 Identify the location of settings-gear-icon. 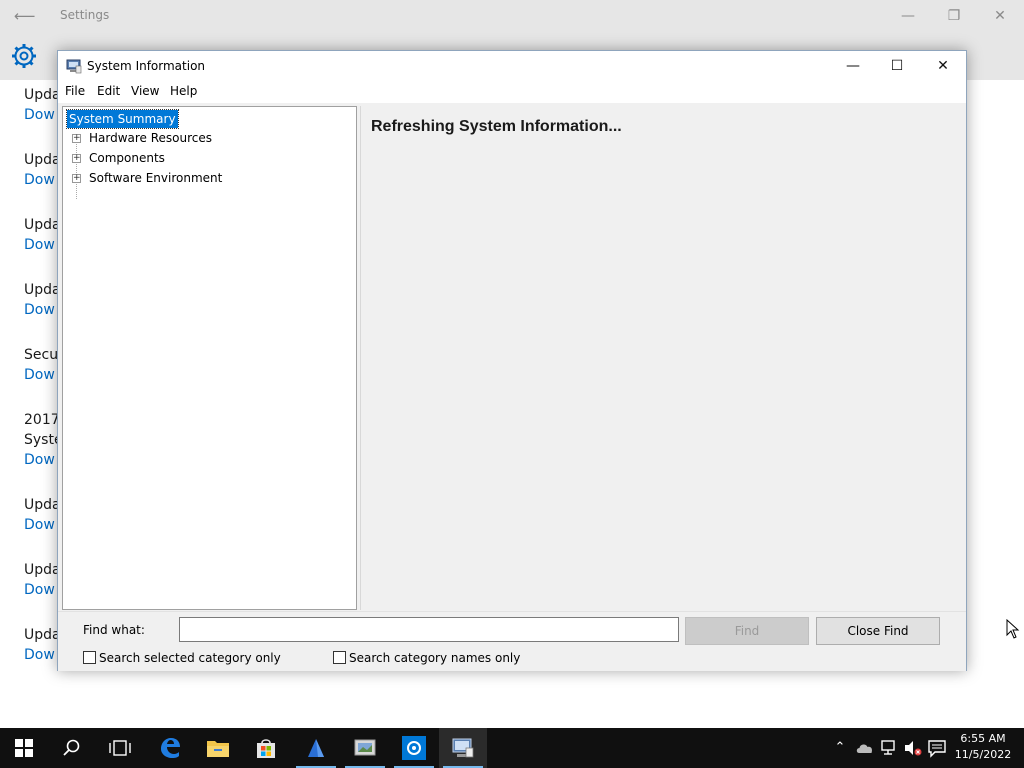
(414, 748).